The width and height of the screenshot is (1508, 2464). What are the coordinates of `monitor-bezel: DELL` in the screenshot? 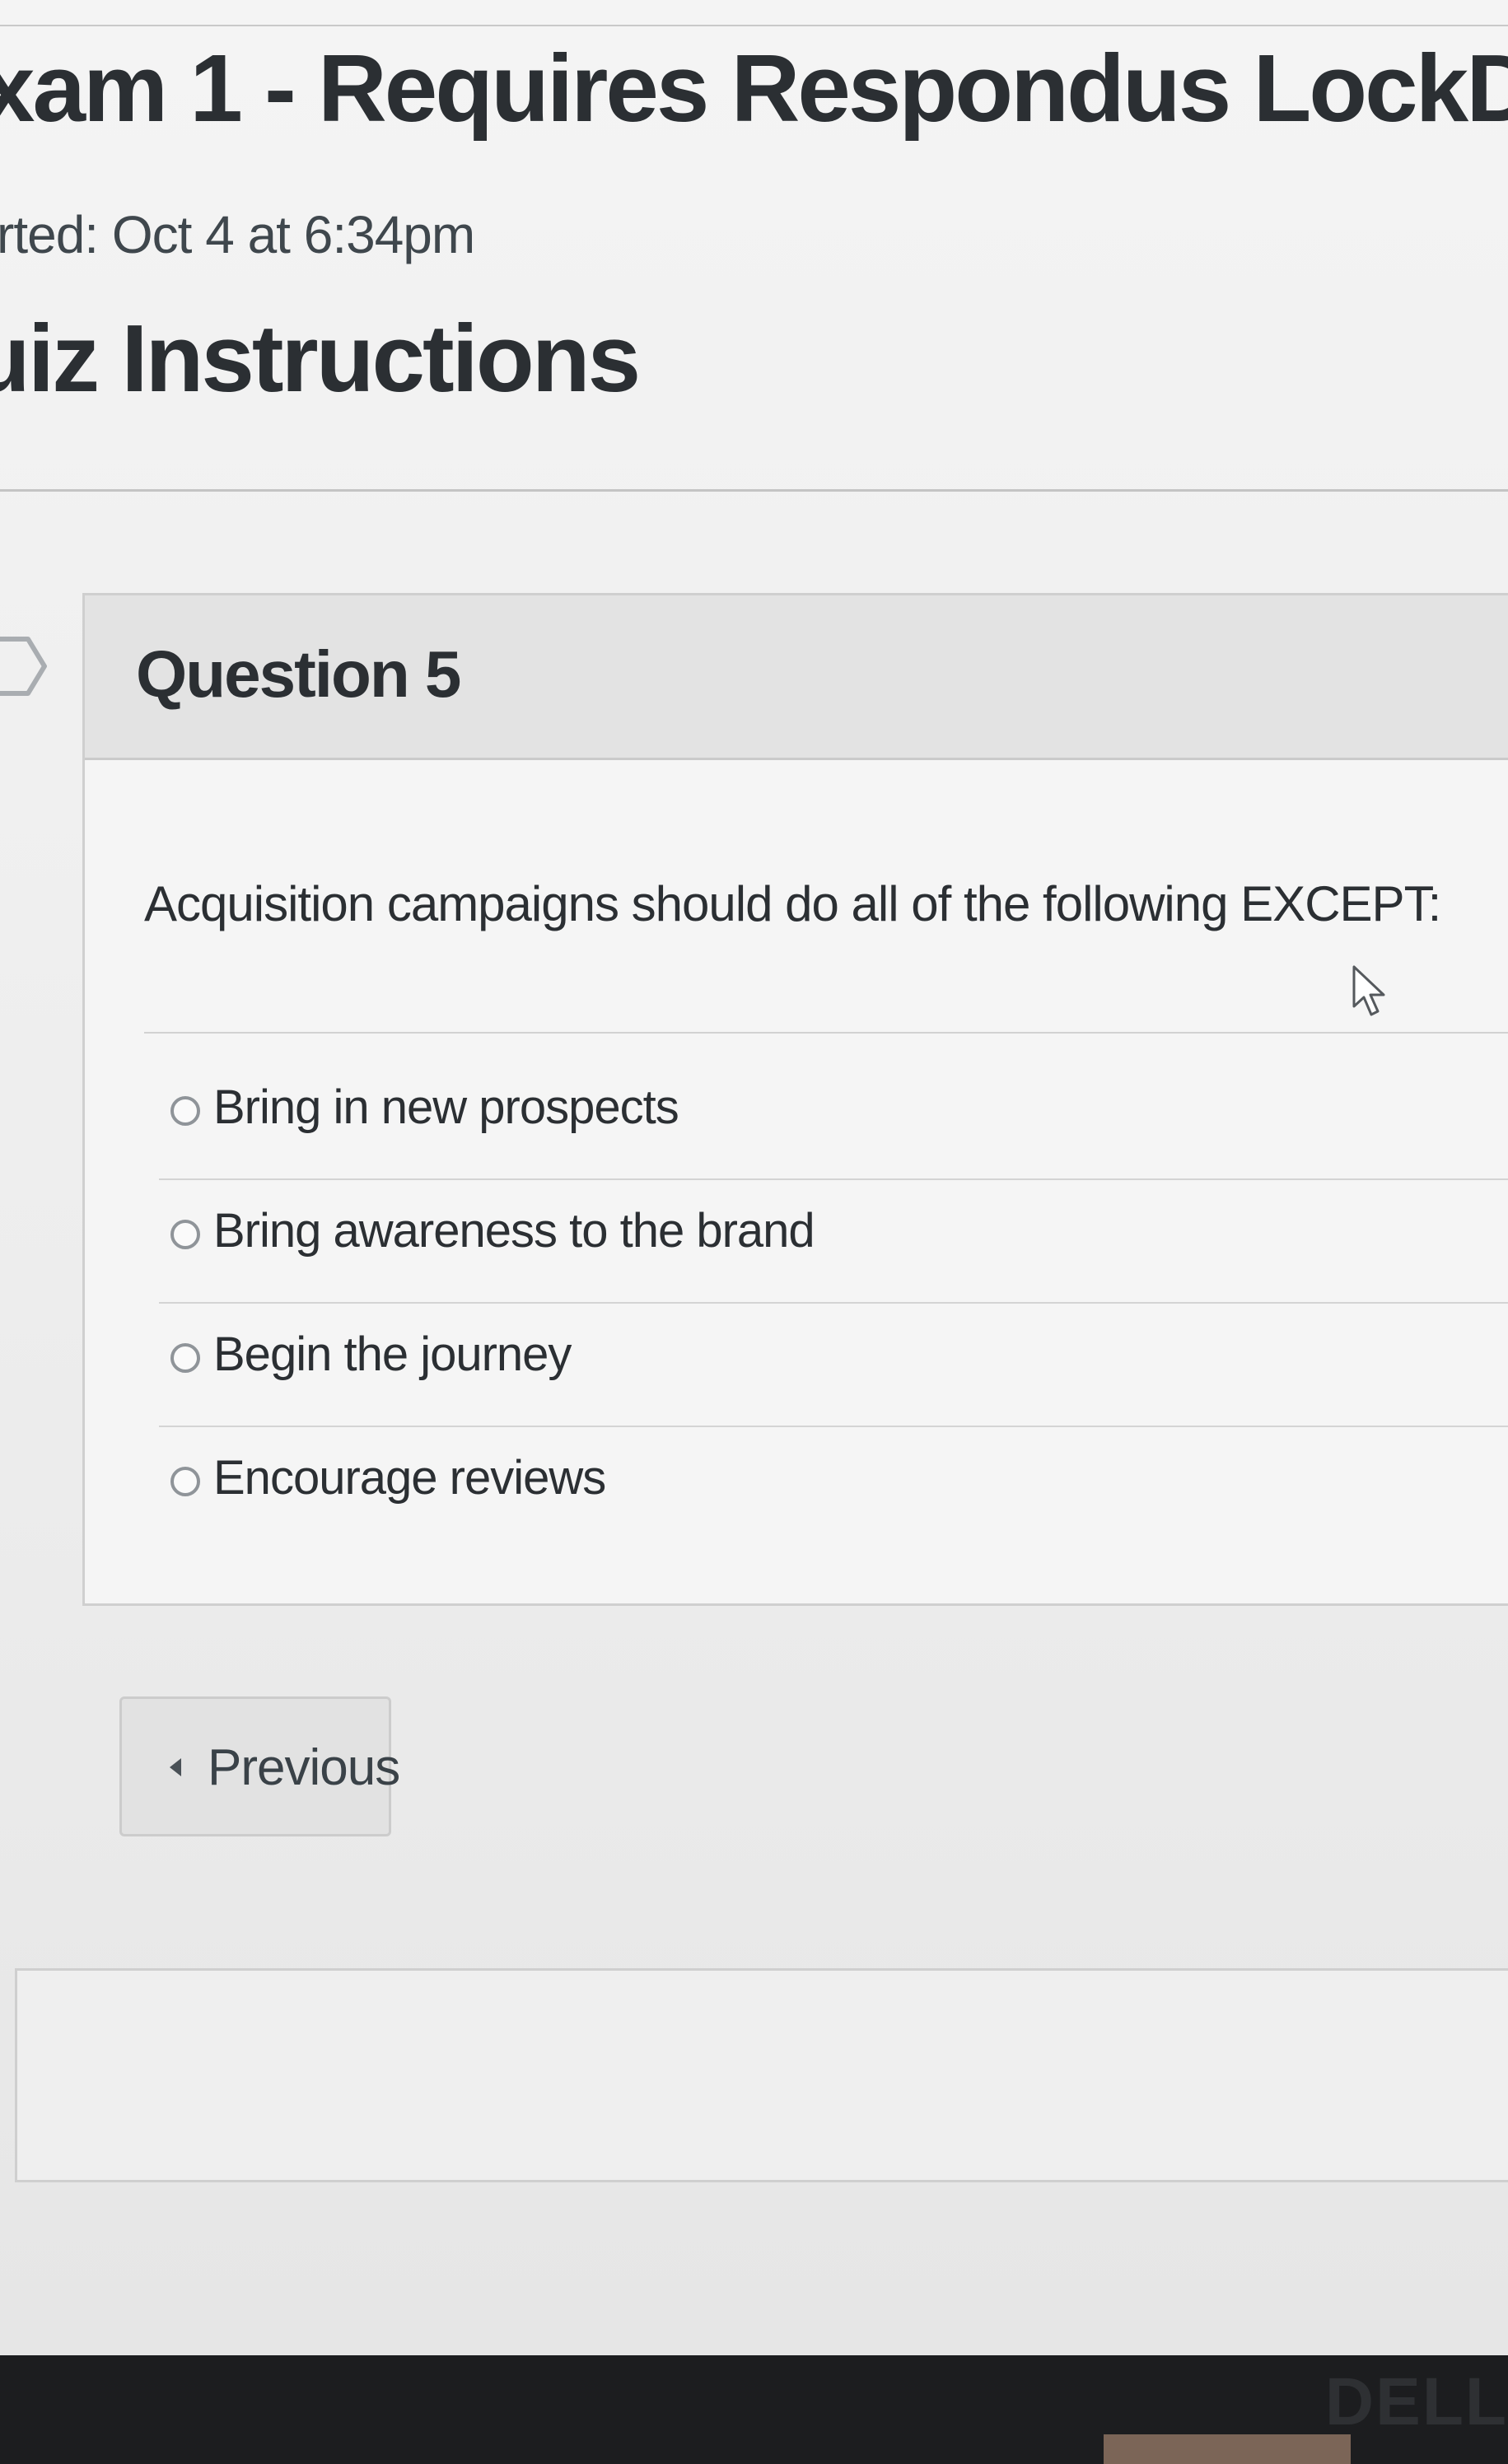 It's located at (754, 2409).